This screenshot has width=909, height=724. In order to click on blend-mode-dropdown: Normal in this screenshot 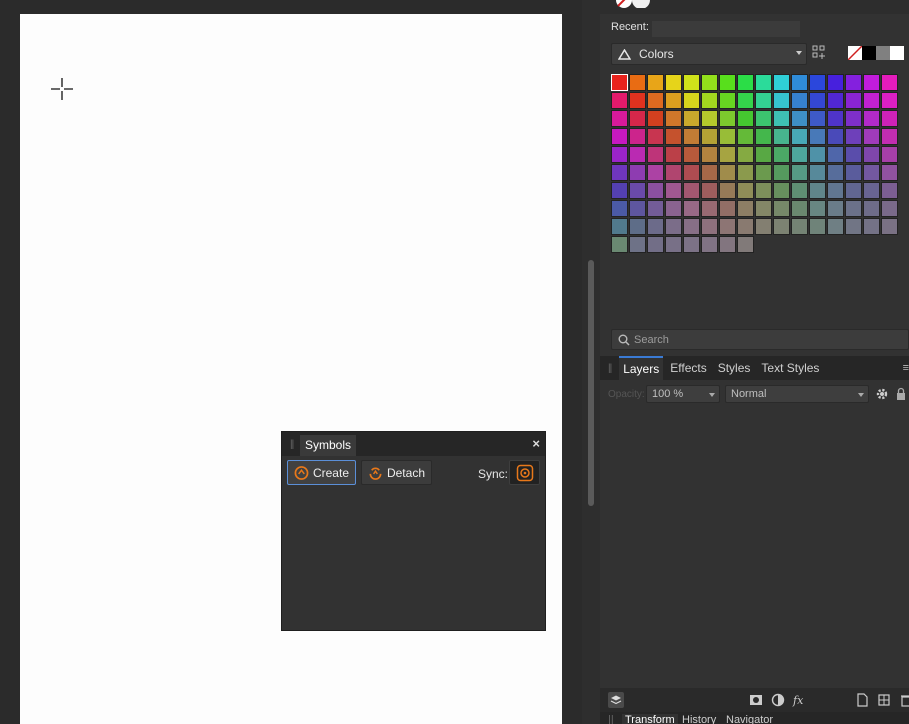, I will do `click(797, 394)`.